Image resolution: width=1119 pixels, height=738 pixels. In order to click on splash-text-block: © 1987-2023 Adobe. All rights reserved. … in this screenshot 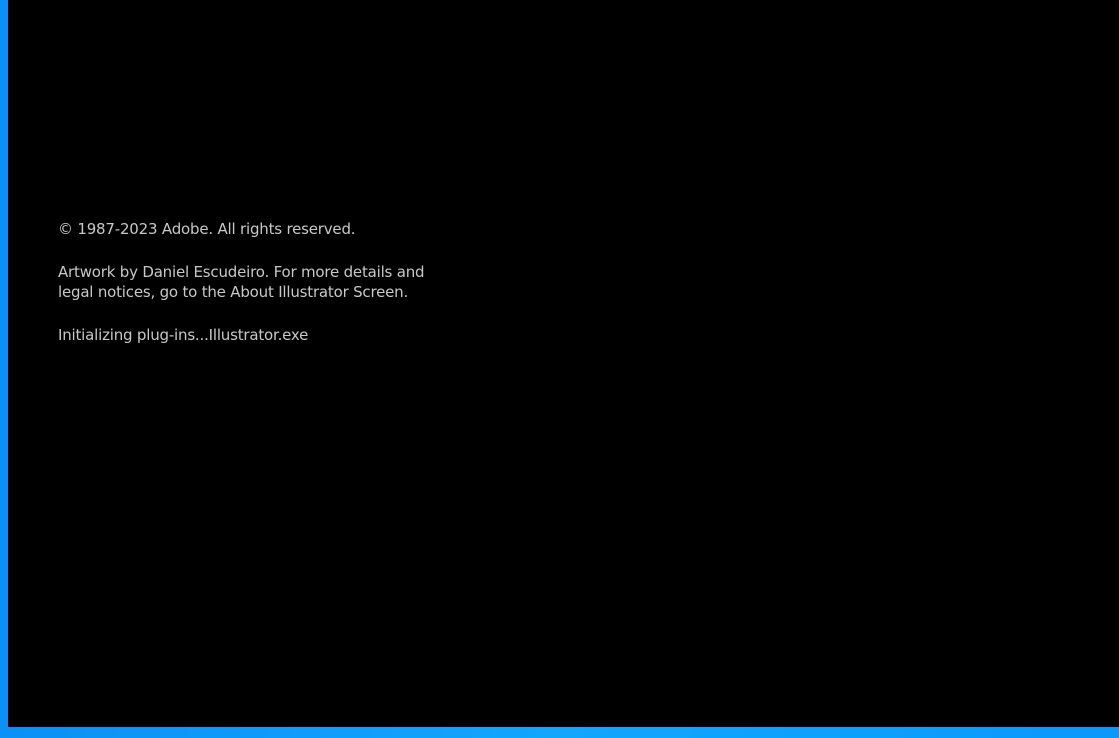, I will do `click(248, 282)`.